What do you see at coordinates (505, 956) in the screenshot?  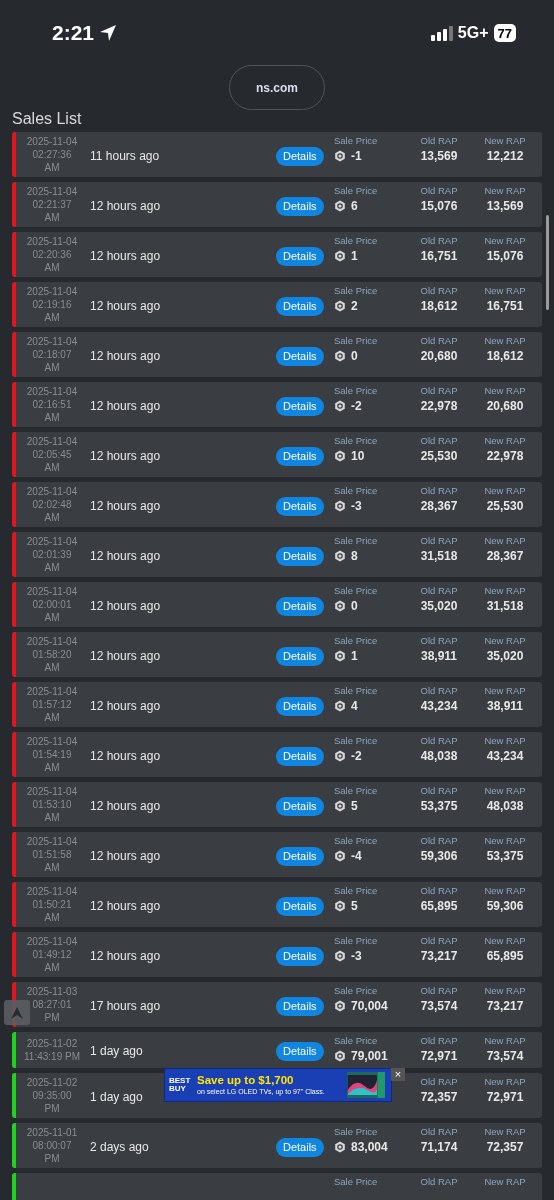 I see `new-rap: 65,895` at bounding box center [505, 956].